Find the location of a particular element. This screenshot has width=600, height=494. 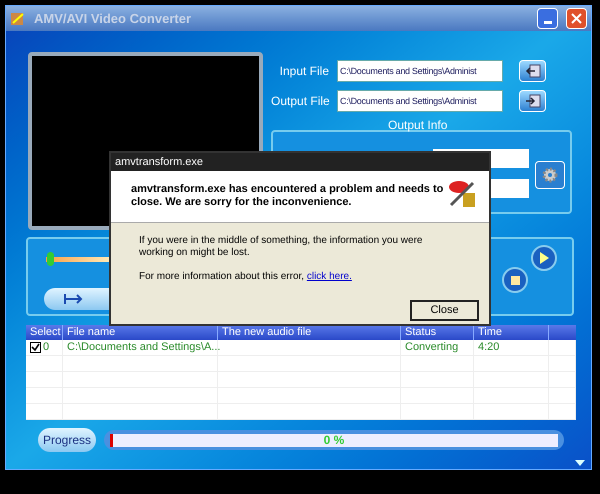

settings-button is located at coordinates (550, 175).